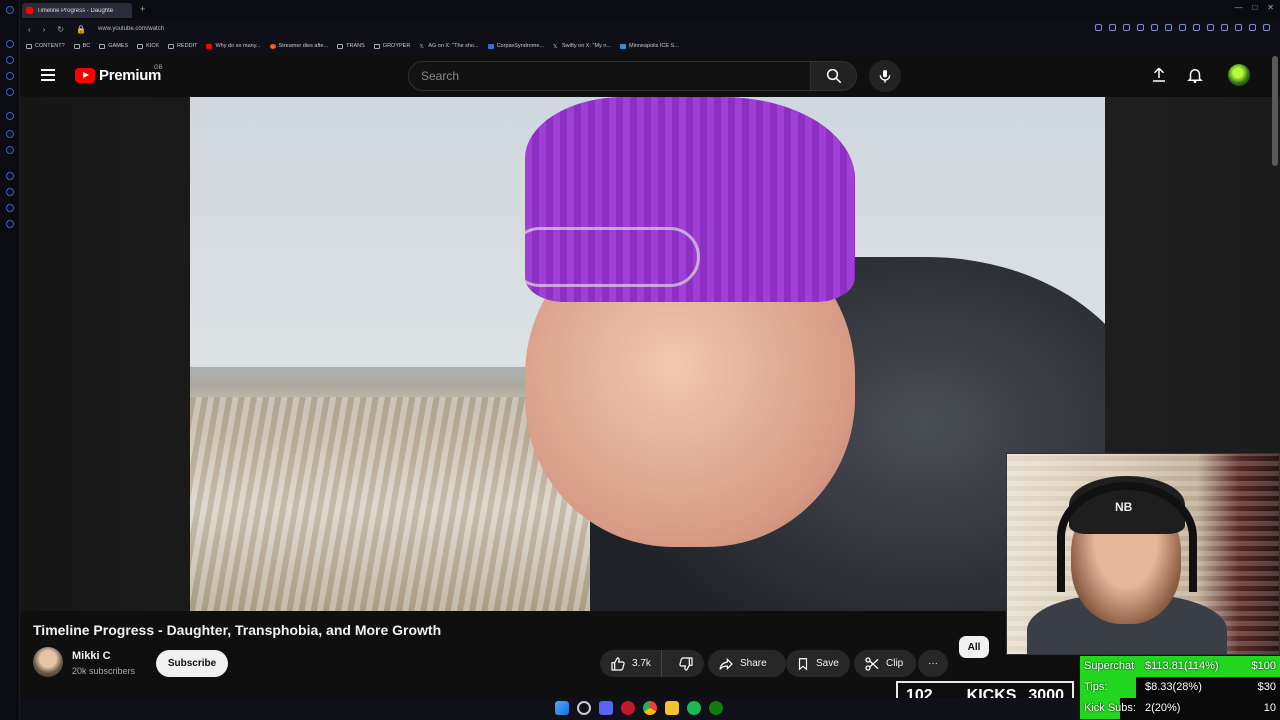  I want to click on thumbs-up-icon, so click(618, 663).